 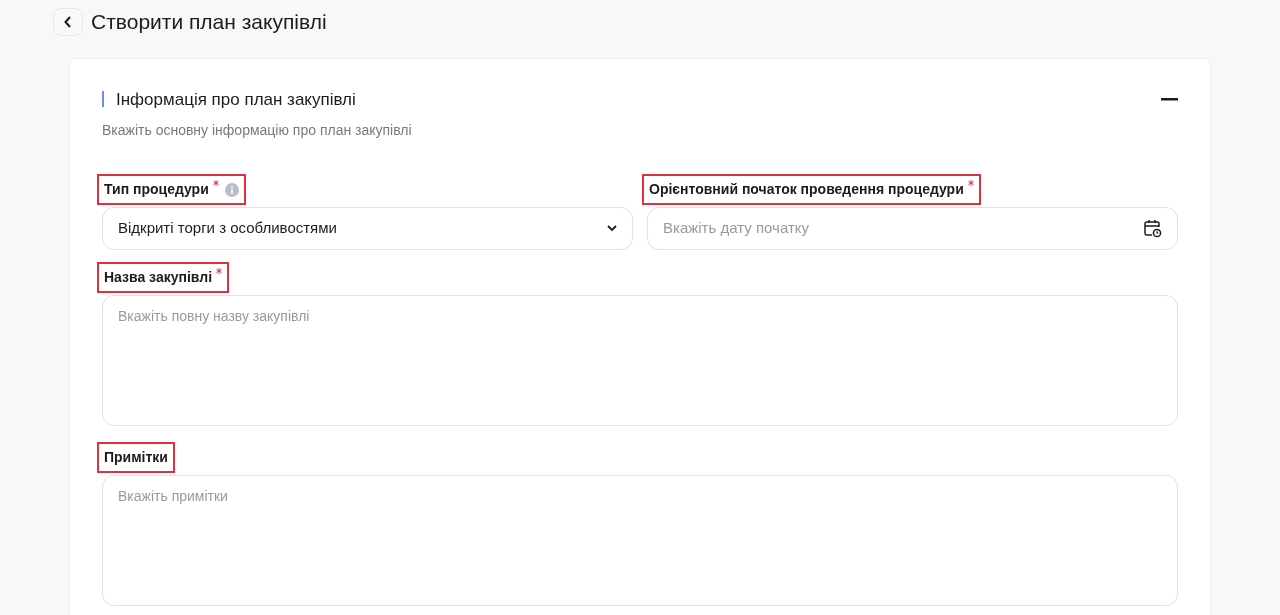 I want to click on field-label: Орієнтовний початок проведення процедури, so click(x=806, y=189).